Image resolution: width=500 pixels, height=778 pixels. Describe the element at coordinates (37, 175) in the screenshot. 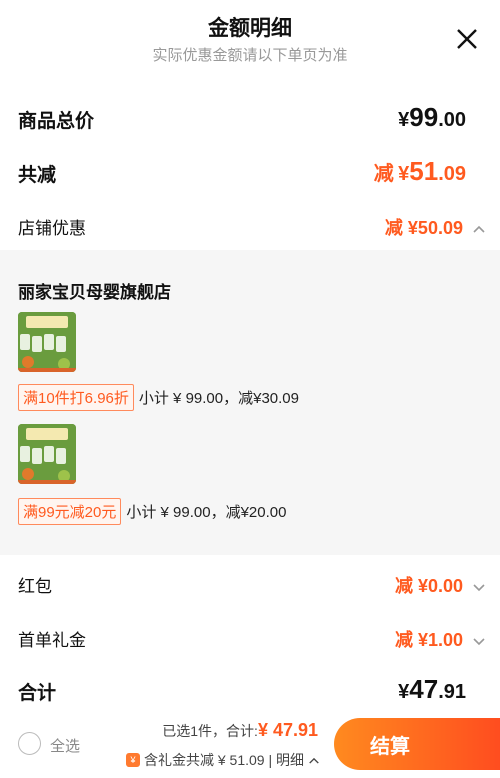

I see `total-reduce-label: 共减` at that location.